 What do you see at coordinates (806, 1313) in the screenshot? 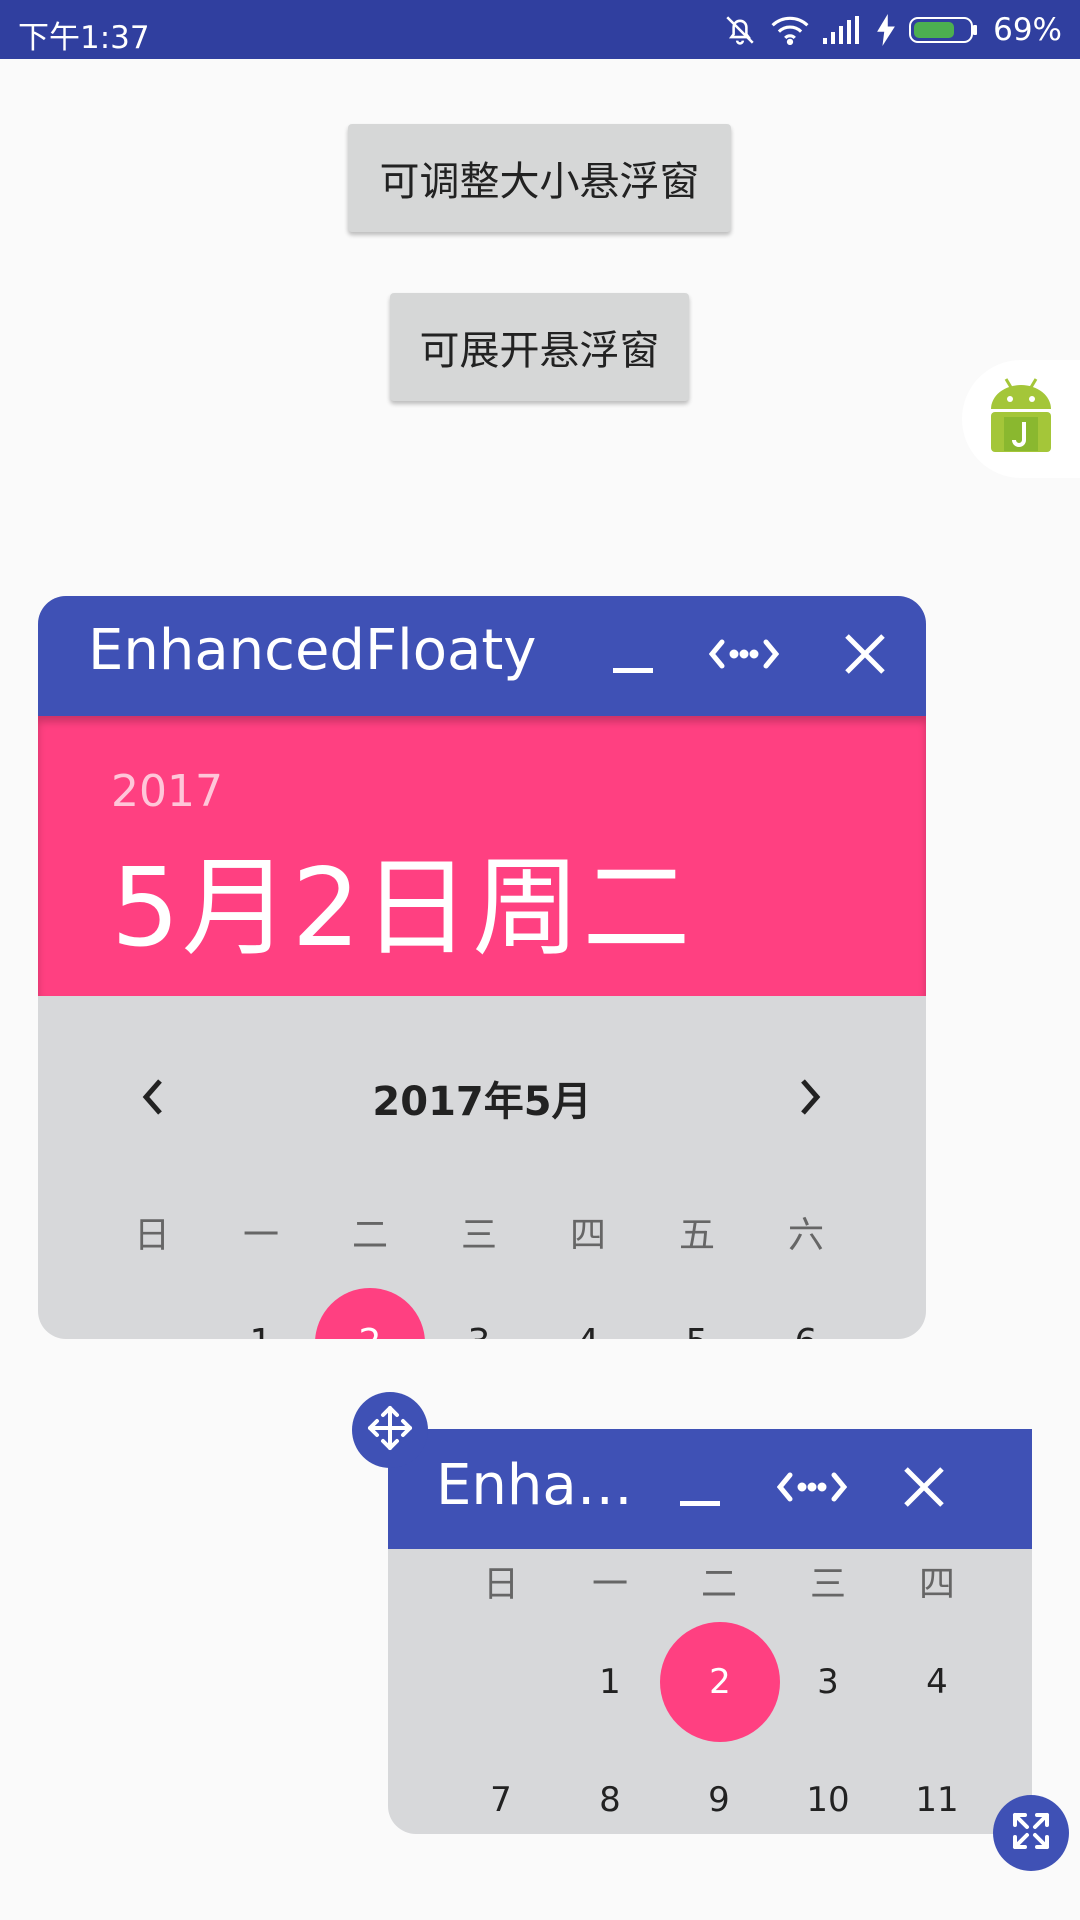
I see `calendar-day: 6` at bounding box center [806, 1313].